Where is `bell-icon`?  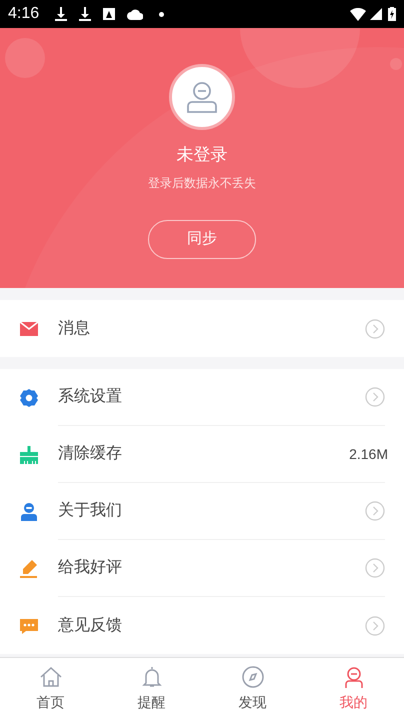 bell-icon is located at coordinates (152, 677).